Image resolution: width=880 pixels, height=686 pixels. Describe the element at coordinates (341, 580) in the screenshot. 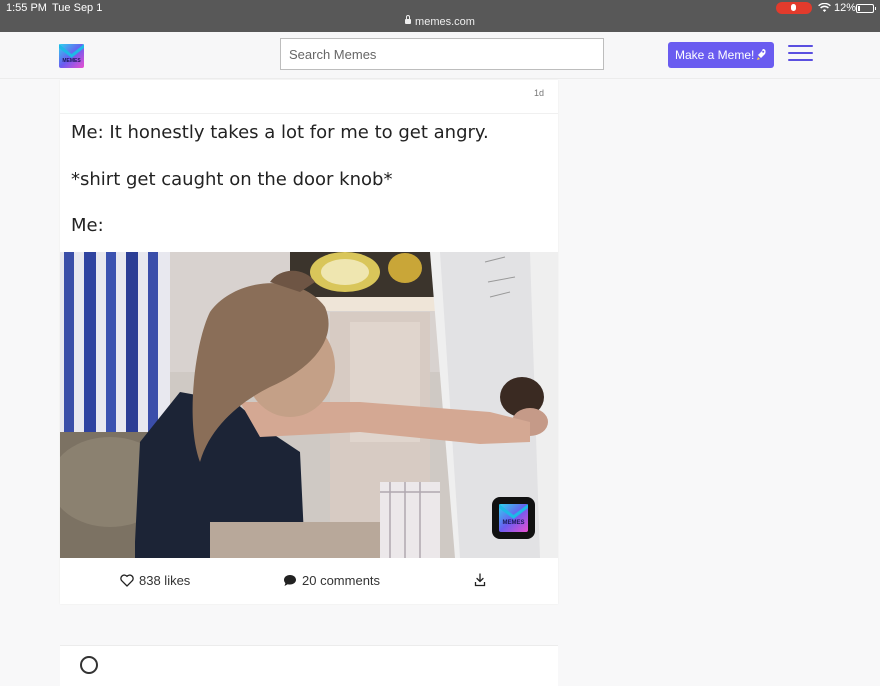

I see `comments-count: 20 comments` at that location.